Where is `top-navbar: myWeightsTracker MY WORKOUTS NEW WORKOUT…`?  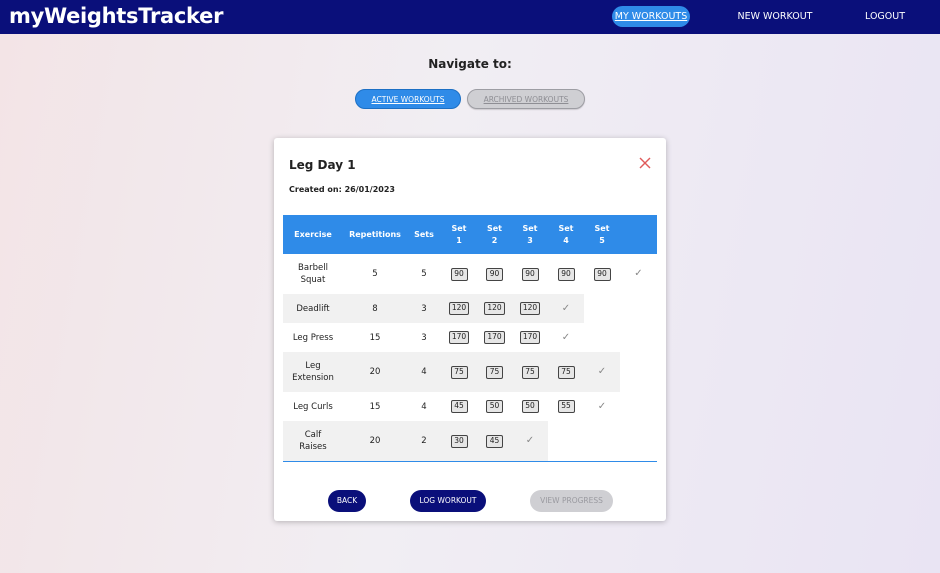
top-navbar: myWeightsTracker MY WORKOUTS NEW WORKOUT… is located at coordinates (470, 17).